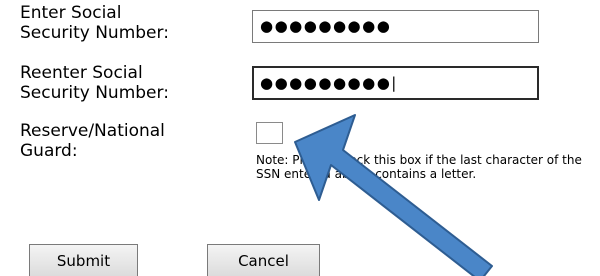 The image size is (600, 276). What do you see at coordinates (269, 133) in the screenshot?
I see `reserve-guard-checkbox` at bounding box center [269, 133].